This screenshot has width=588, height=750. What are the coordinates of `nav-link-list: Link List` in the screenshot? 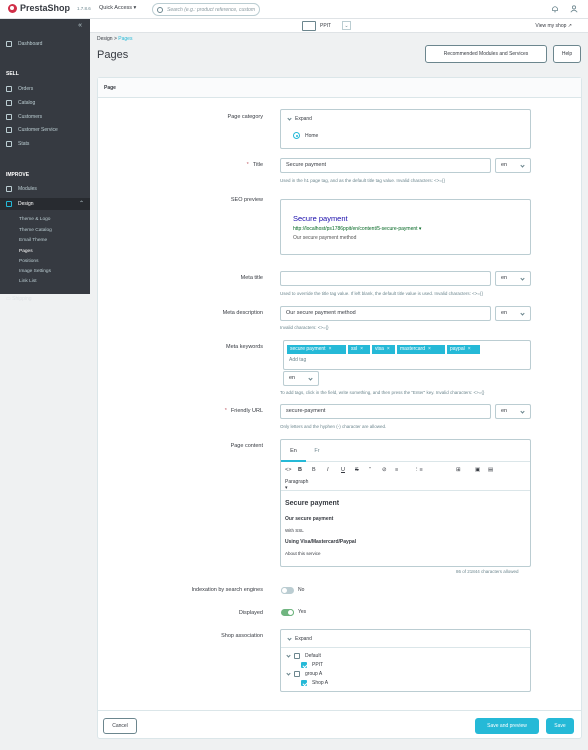 It's located at (28, 281).